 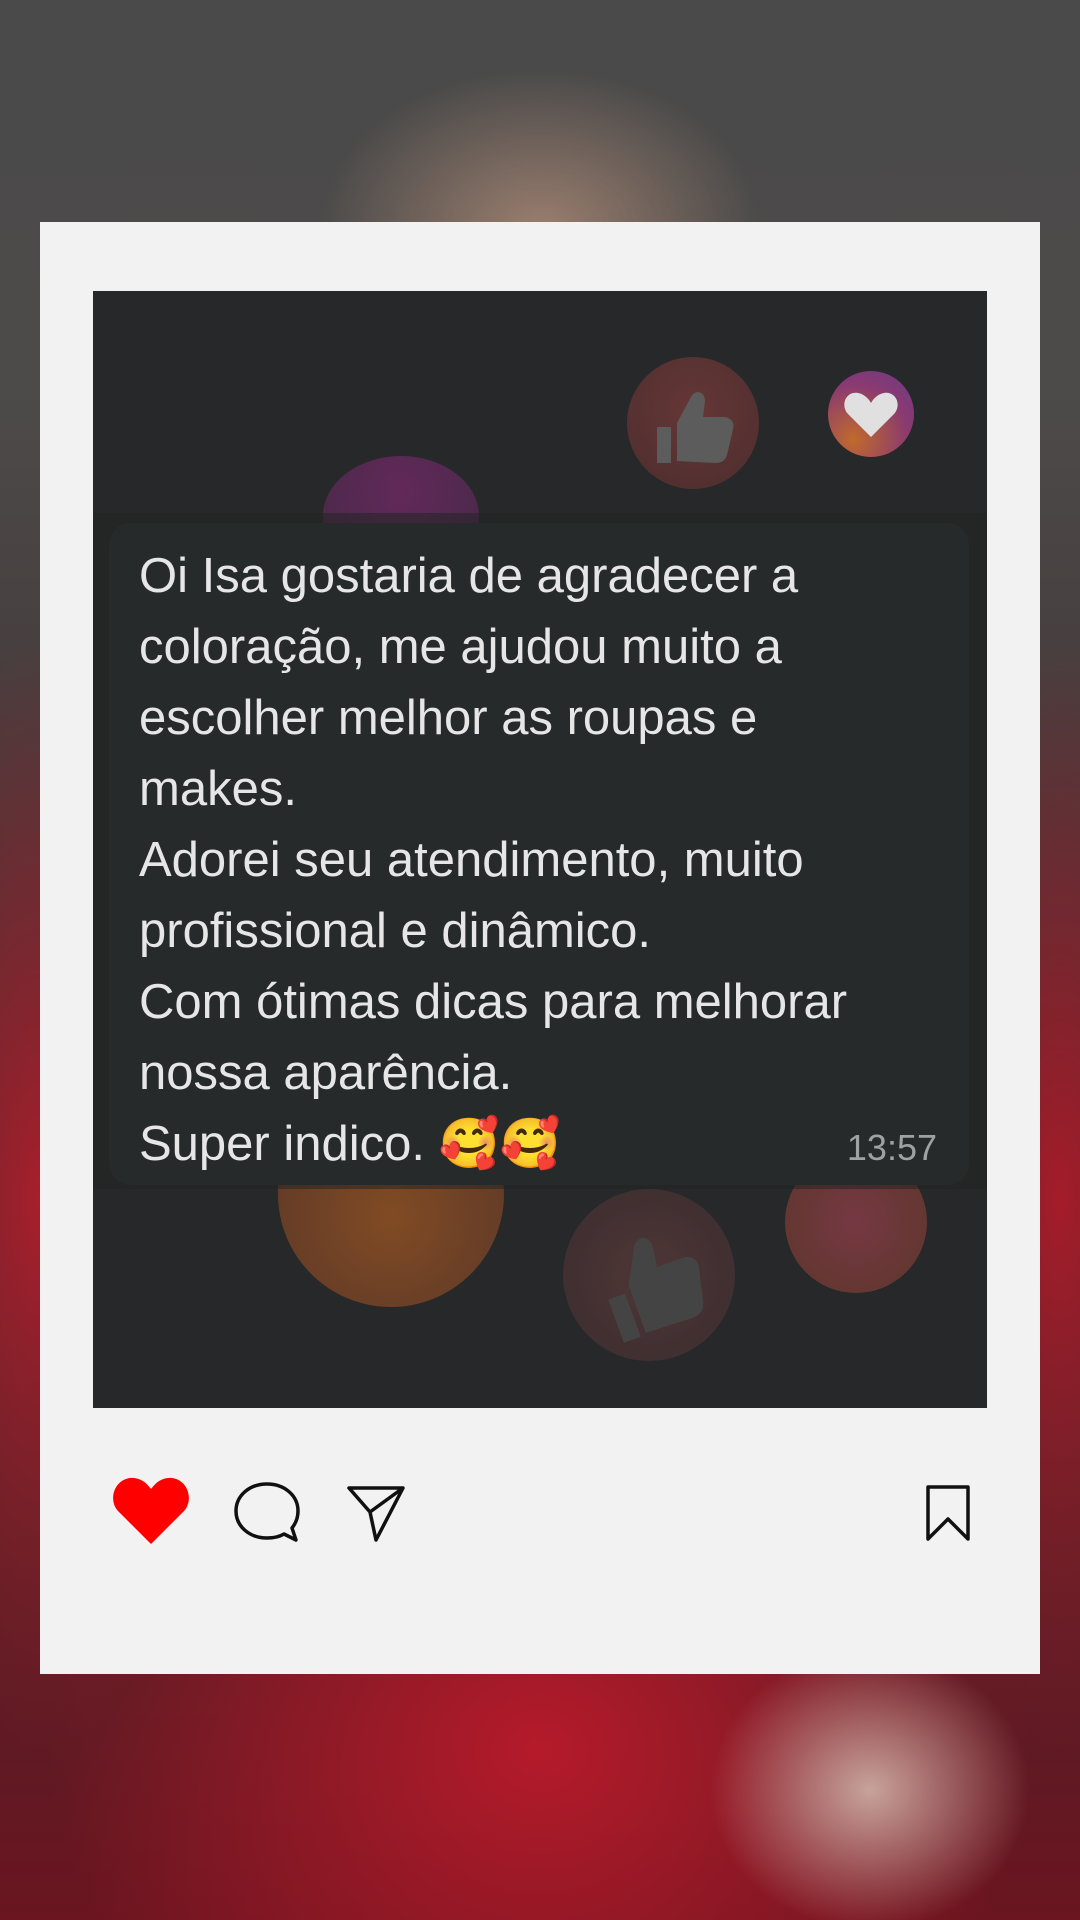 I want to click on thumbs-up-reaction-icon-faded, so click(x=649, y=1275).